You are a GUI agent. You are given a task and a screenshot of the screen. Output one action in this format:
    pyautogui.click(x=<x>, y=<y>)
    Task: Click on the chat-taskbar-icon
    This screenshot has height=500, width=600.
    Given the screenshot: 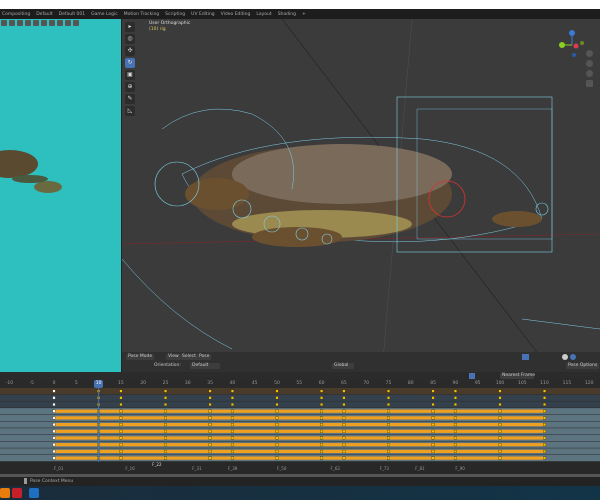 What is the action you would take?
    pyautogui.click(x=17, y=493)
    